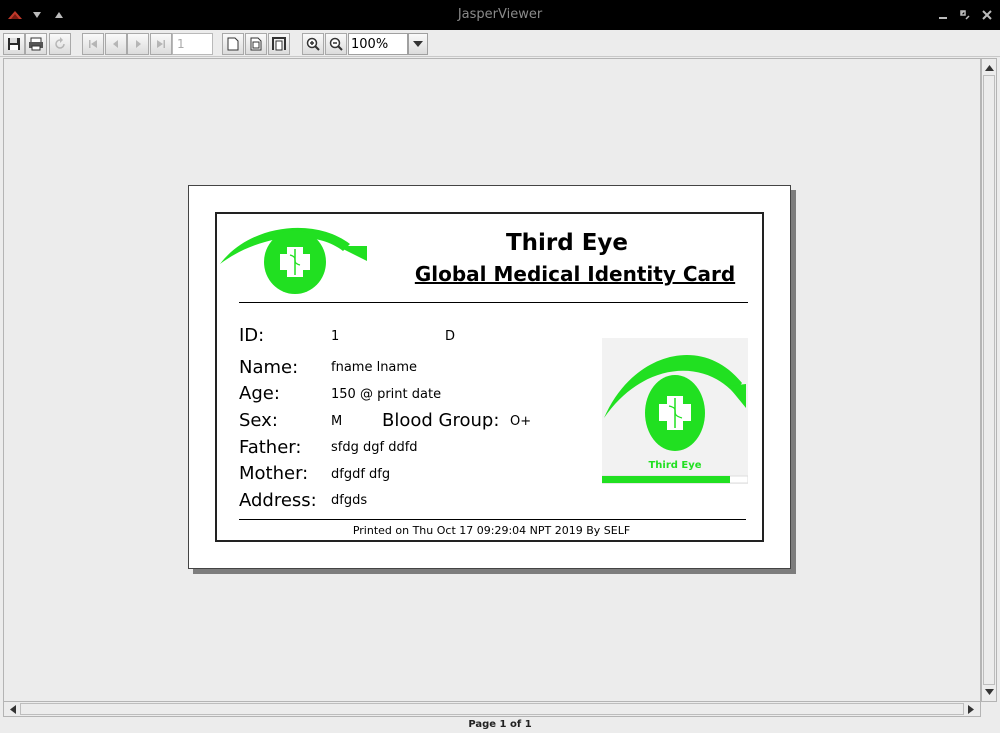 Image resolution: width=1000 pixels, height=733 pixels. I want to click on address-value: dfgds, so click(349, 500).